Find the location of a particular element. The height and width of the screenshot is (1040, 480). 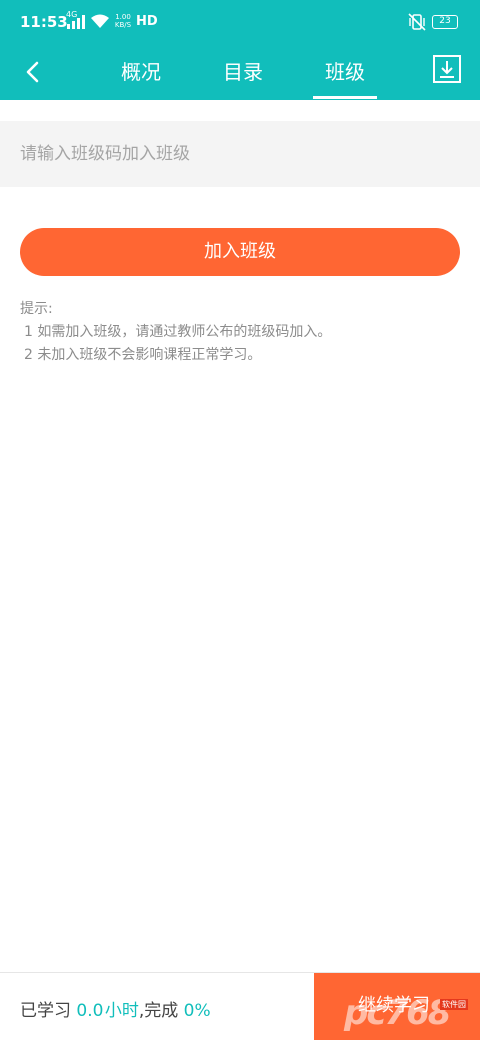

network-speed-value: 1.00 is located at coordinates (123, 17).